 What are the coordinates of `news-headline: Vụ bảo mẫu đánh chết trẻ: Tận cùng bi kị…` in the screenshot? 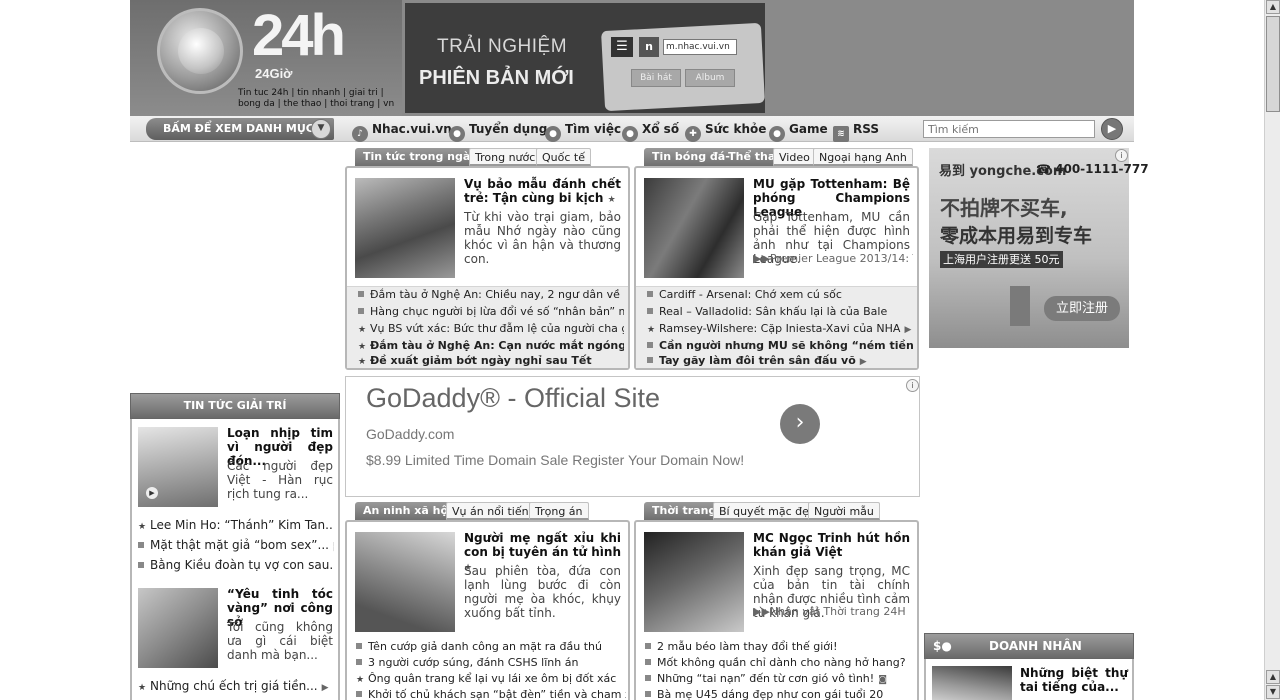 It's located at (542, 192).